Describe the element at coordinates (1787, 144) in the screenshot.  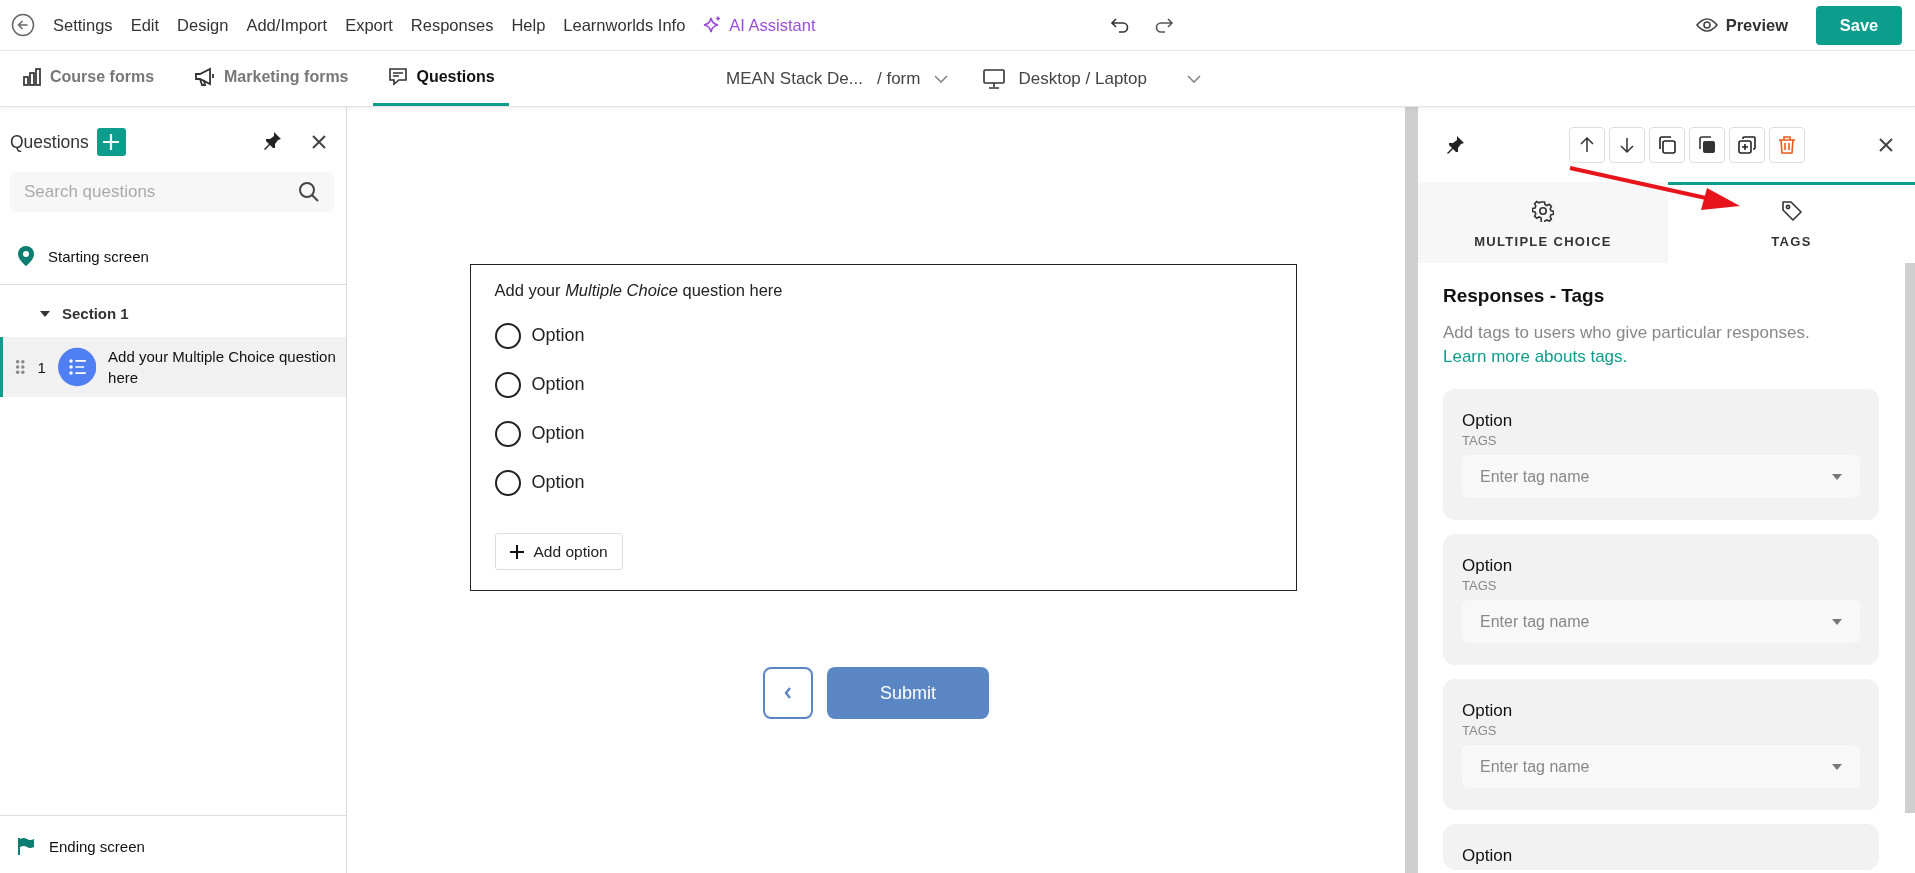
I see `trash-icon` at that location.